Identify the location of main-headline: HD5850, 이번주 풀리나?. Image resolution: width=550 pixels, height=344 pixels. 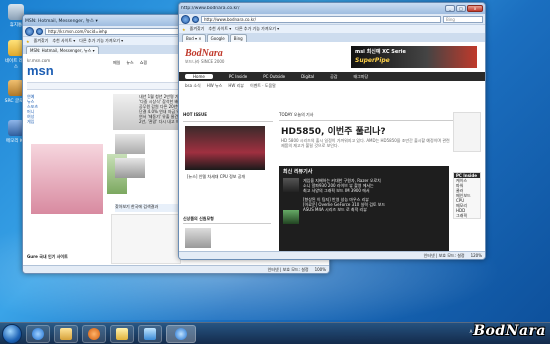
(333, 130).